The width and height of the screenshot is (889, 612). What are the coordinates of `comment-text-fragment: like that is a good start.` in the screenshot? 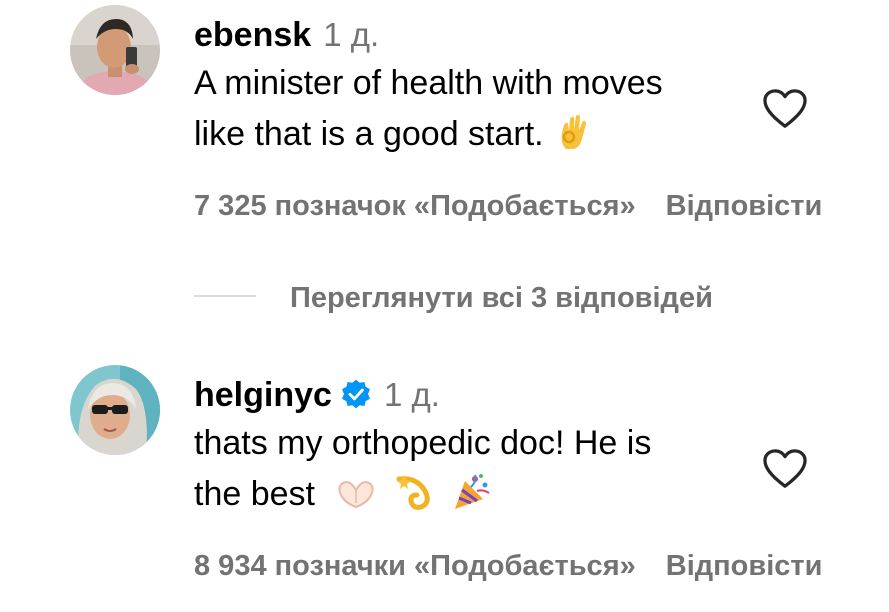 It's located at (369, 134).